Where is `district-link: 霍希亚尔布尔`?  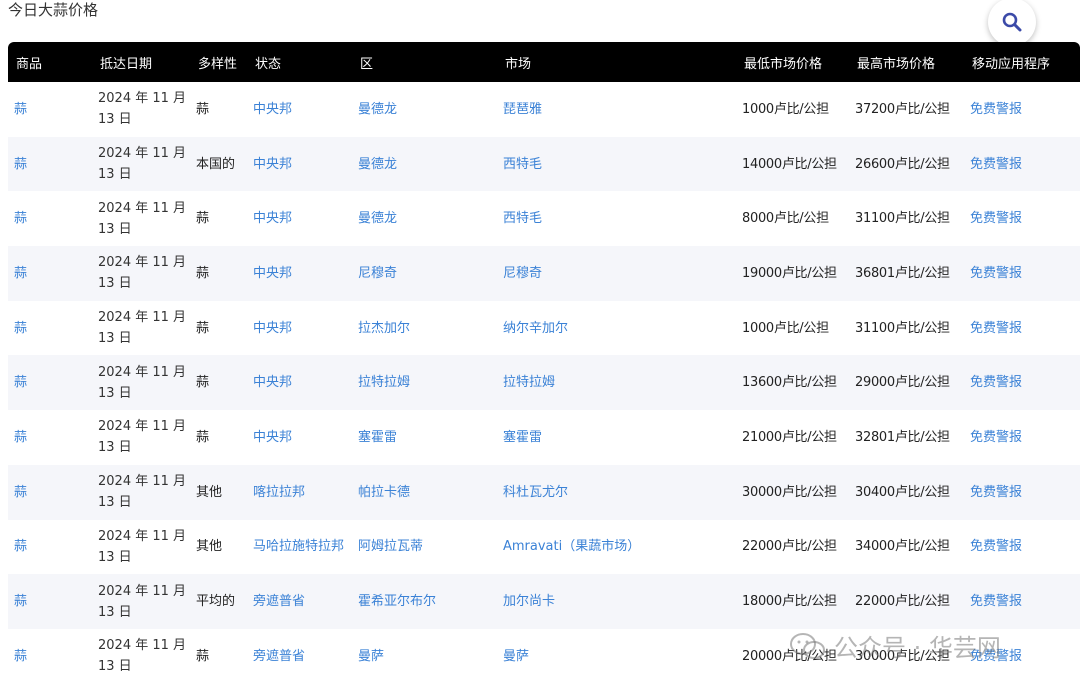
district-link: 霍希亚尔布尔 is located at coordinates (424, 601).